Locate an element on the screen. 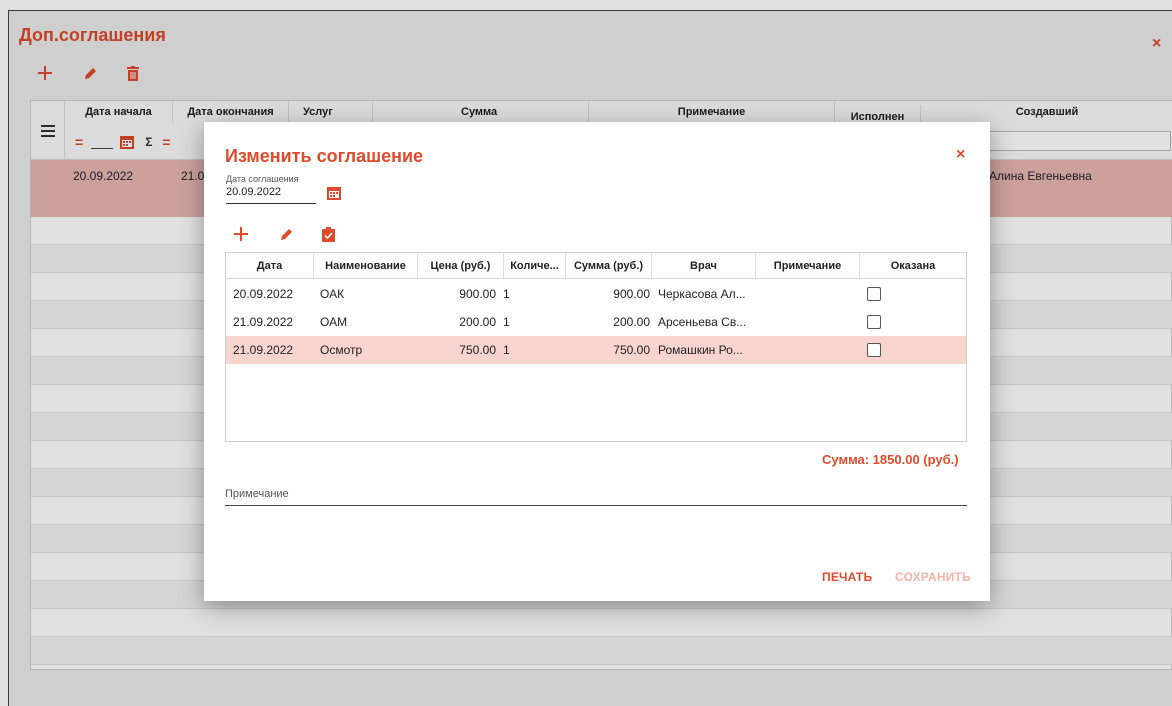 This screenshot has width=1172, height=706. cell-price: 200.00 is located at coordinates (477, 322).